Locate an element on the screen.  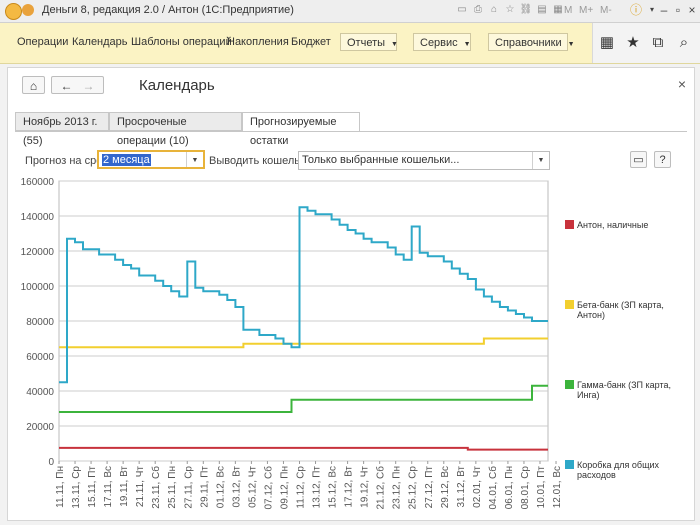
comment-button: ▭ is located at coordinates (638, 159).